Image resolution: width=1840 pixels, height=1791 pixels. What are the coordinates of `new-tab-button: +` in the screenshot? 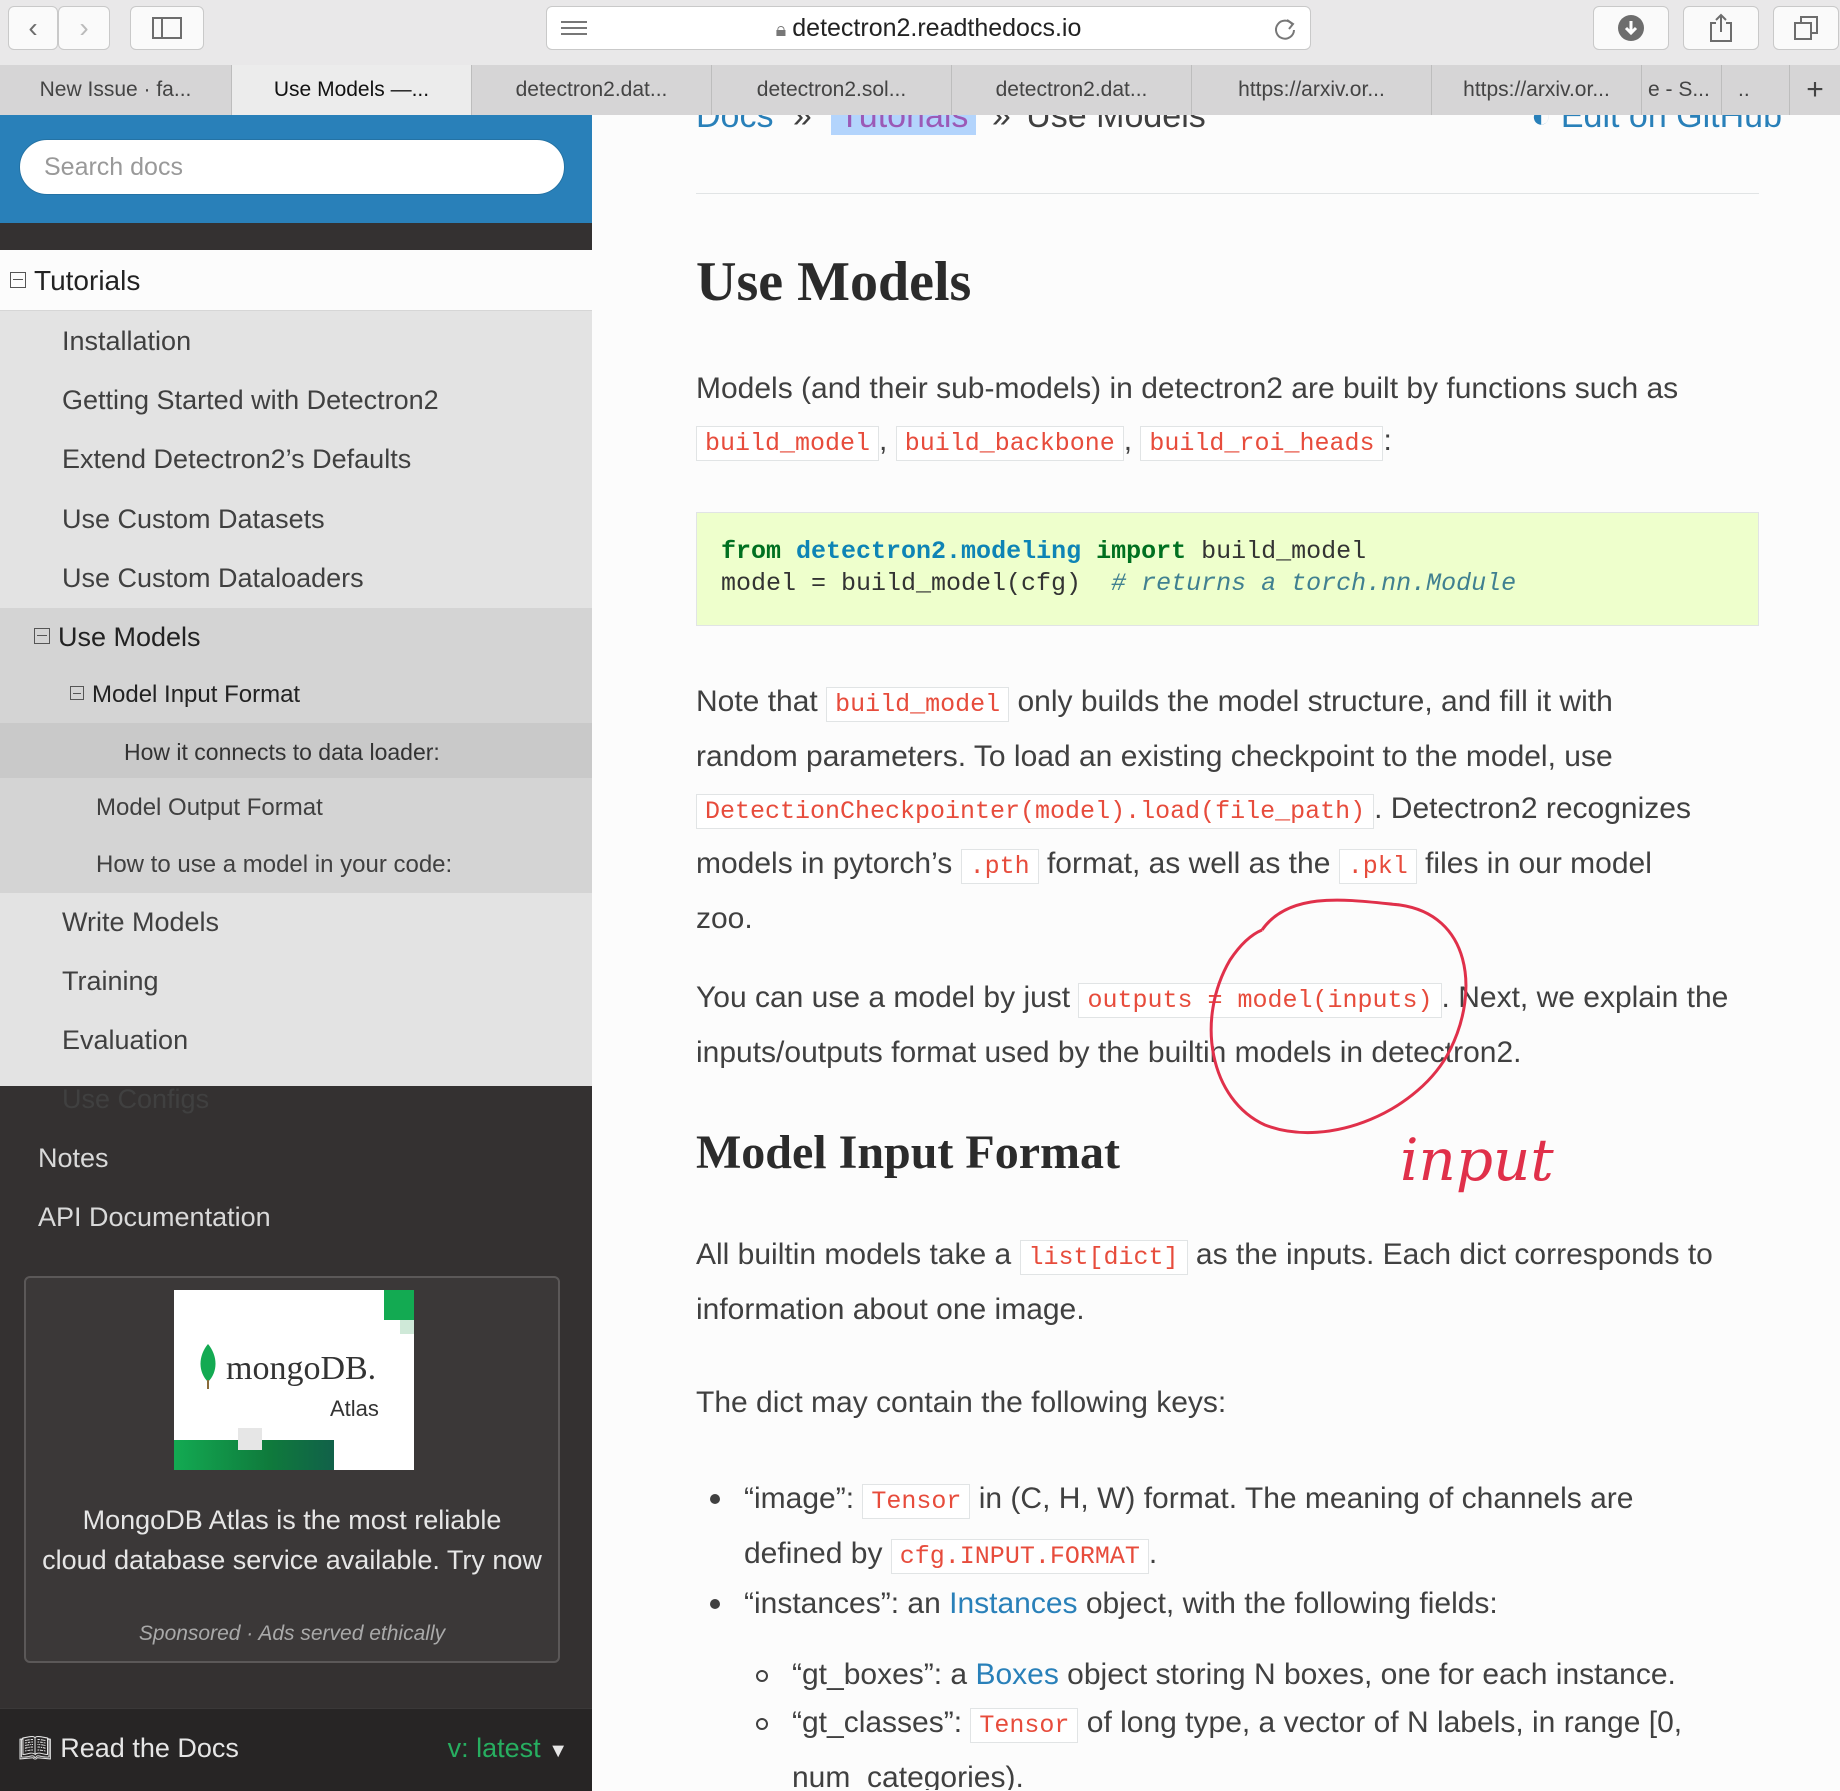 It's located at (1815, 90).